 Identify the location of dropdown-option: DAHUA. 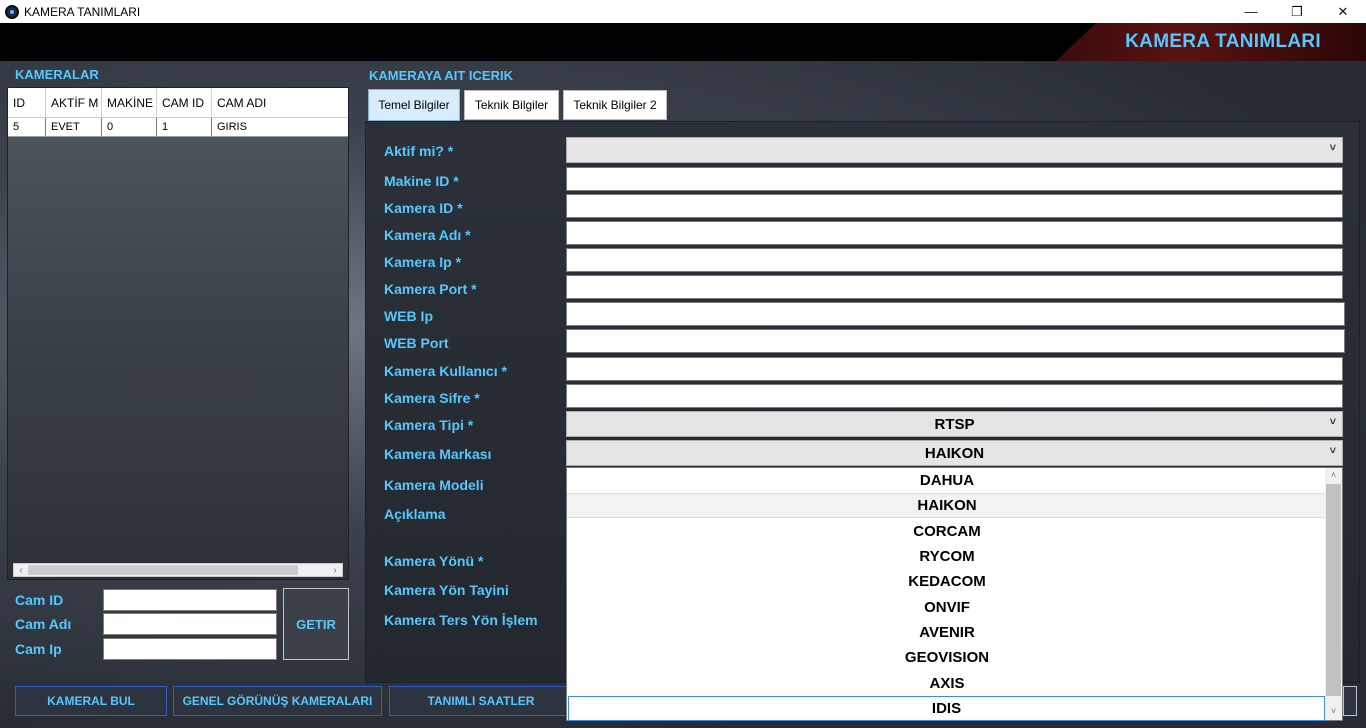
(947, 480).